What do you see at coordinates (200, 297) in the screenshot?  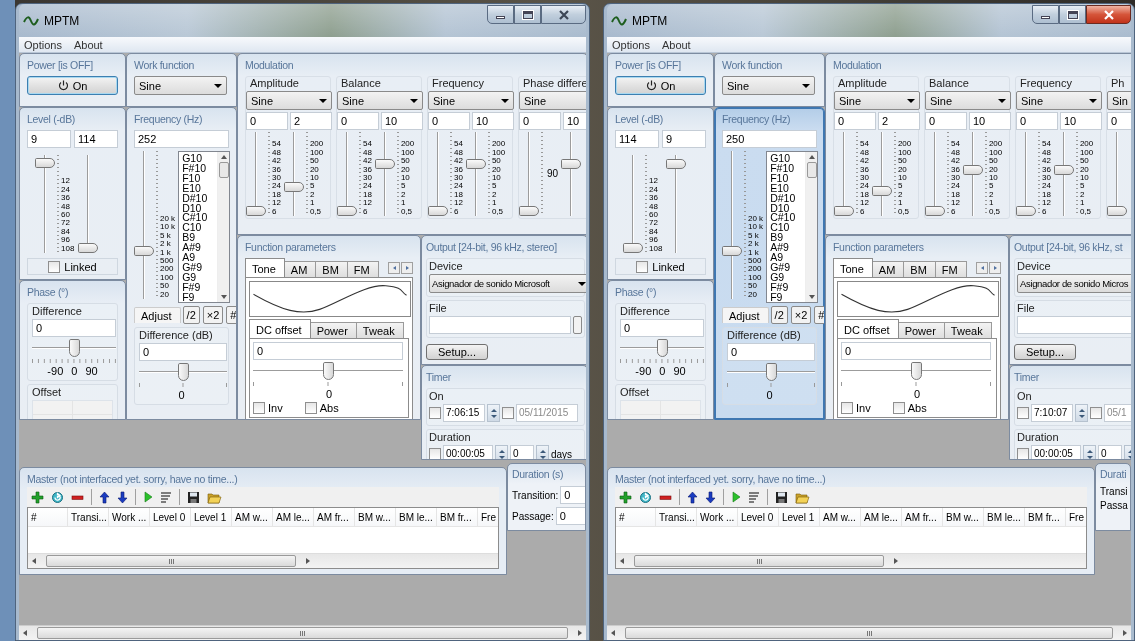 I see `list-item: F9` at bounding box center [200, 297].